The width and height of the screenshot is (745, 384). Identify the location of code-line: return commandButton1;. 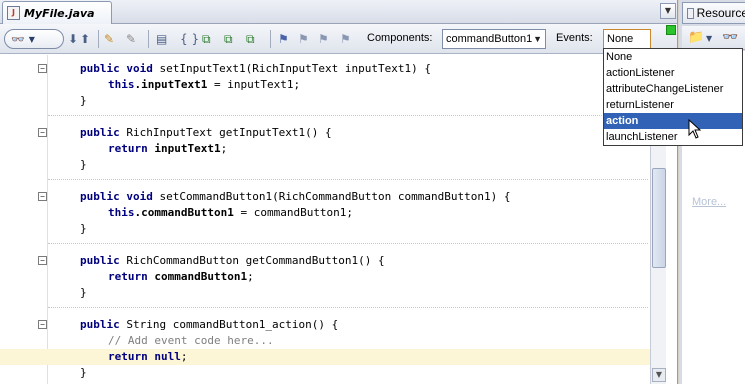
(325, 277).